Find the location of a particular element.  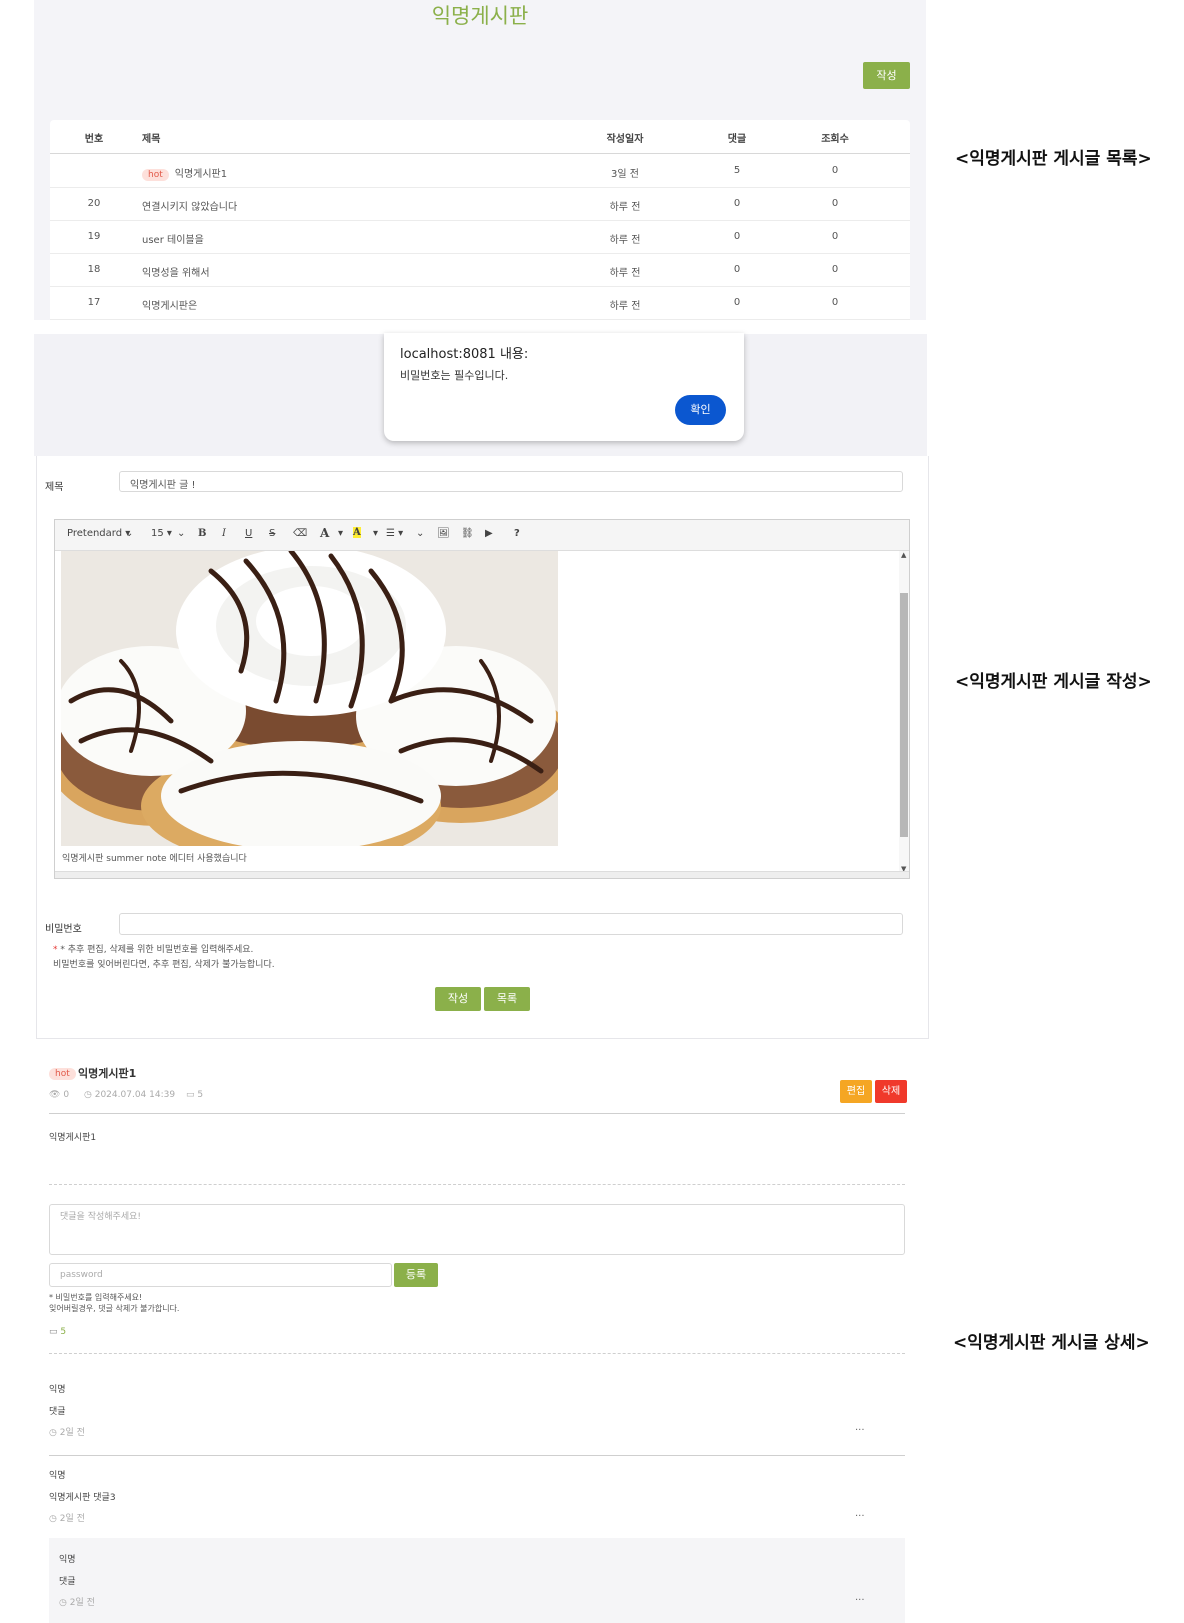

table-row: 17 익명게시판은 하루 전 0 0 is located at coordinates (480, 303).